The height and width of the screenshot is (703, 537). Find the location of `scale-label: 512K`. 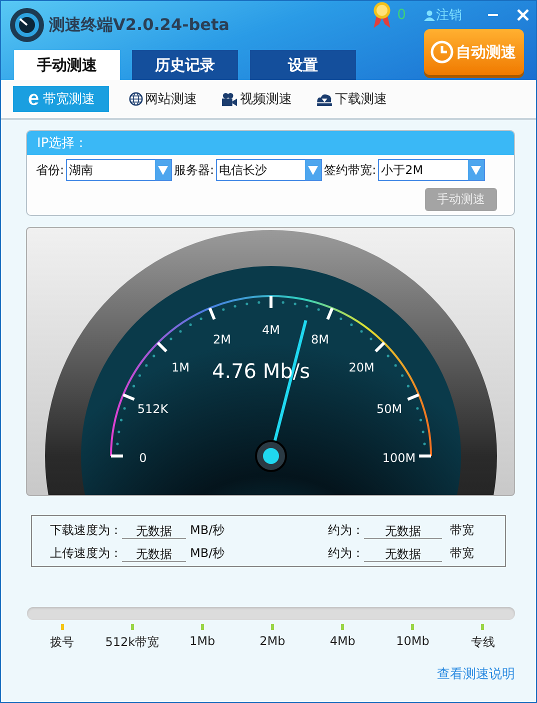

scale-label: 512K is located at coordinates (152, 409).